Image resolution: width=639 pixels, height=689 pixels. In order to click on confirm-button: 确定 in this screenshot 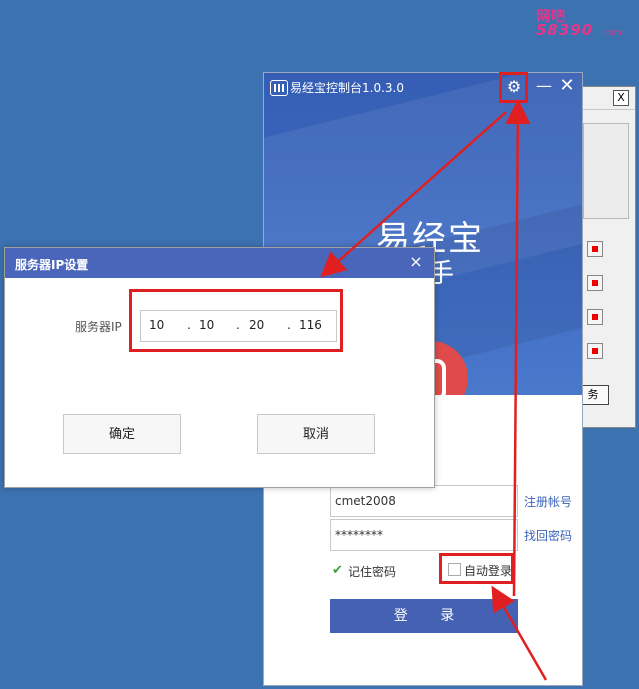, I will do `click(122, 434)`.